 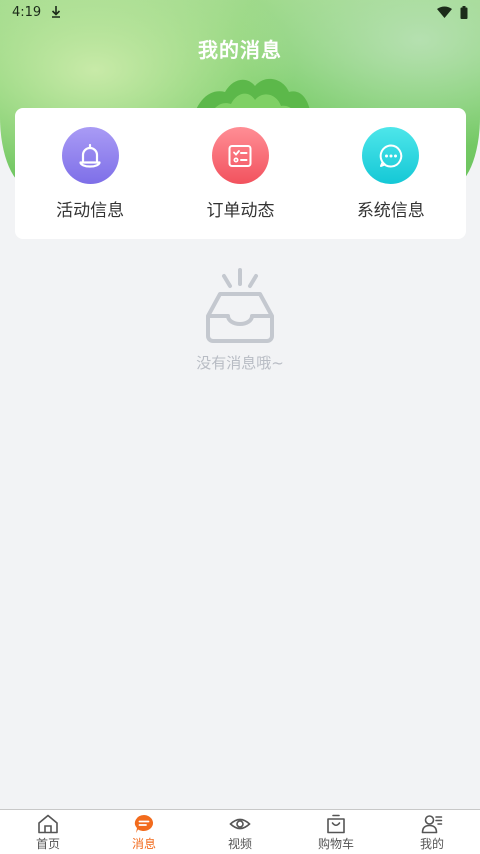 I want to click on wifi-icon, so click(x=444, y=12).